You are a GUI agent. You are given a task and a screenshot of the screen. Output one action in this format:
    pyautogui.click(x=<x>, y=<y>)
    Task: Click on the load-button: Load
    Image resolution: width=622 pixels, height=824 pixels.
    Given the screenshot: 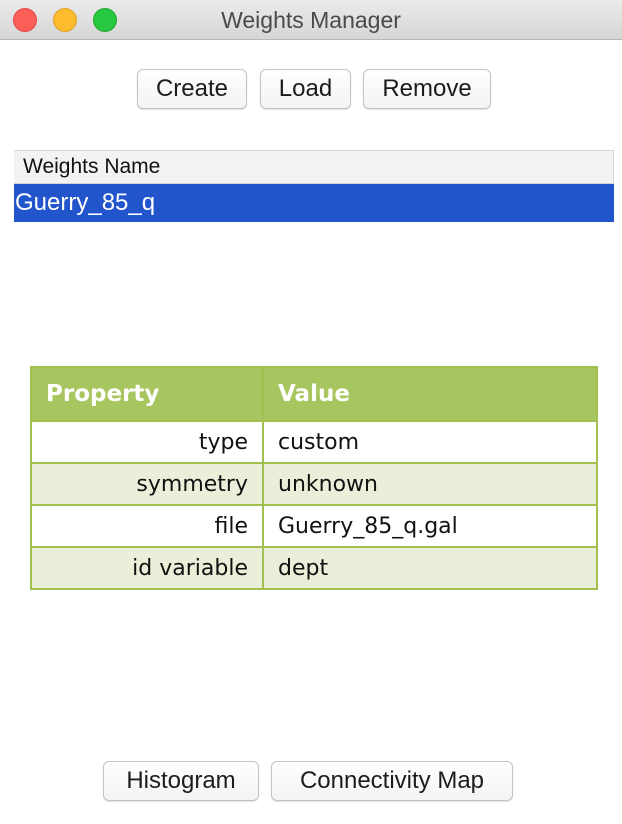 What is the action you would take?
    pyautogui.click(x=305, y=89)
    